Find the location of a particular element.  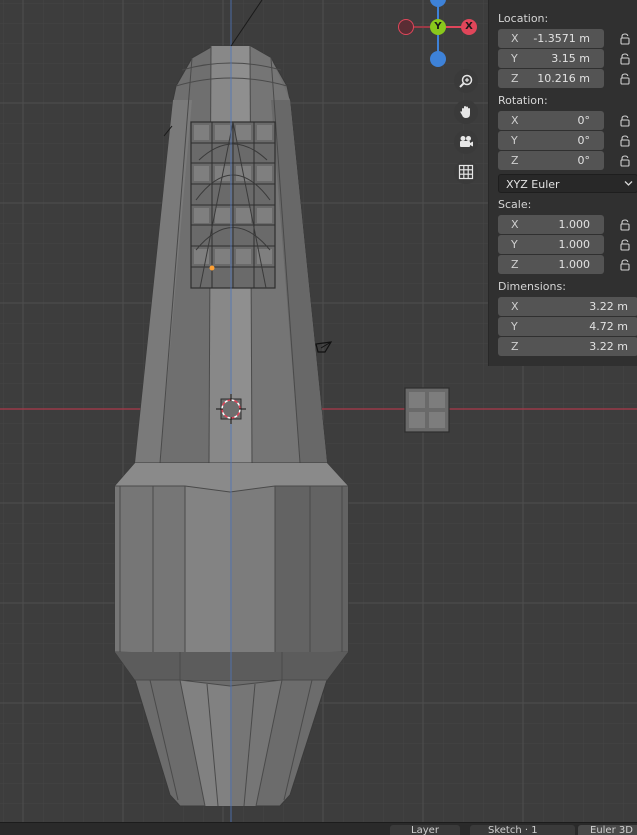

status-bar: Layer Sketch · 1 Euler 3D is located at coordinates (318, 828).